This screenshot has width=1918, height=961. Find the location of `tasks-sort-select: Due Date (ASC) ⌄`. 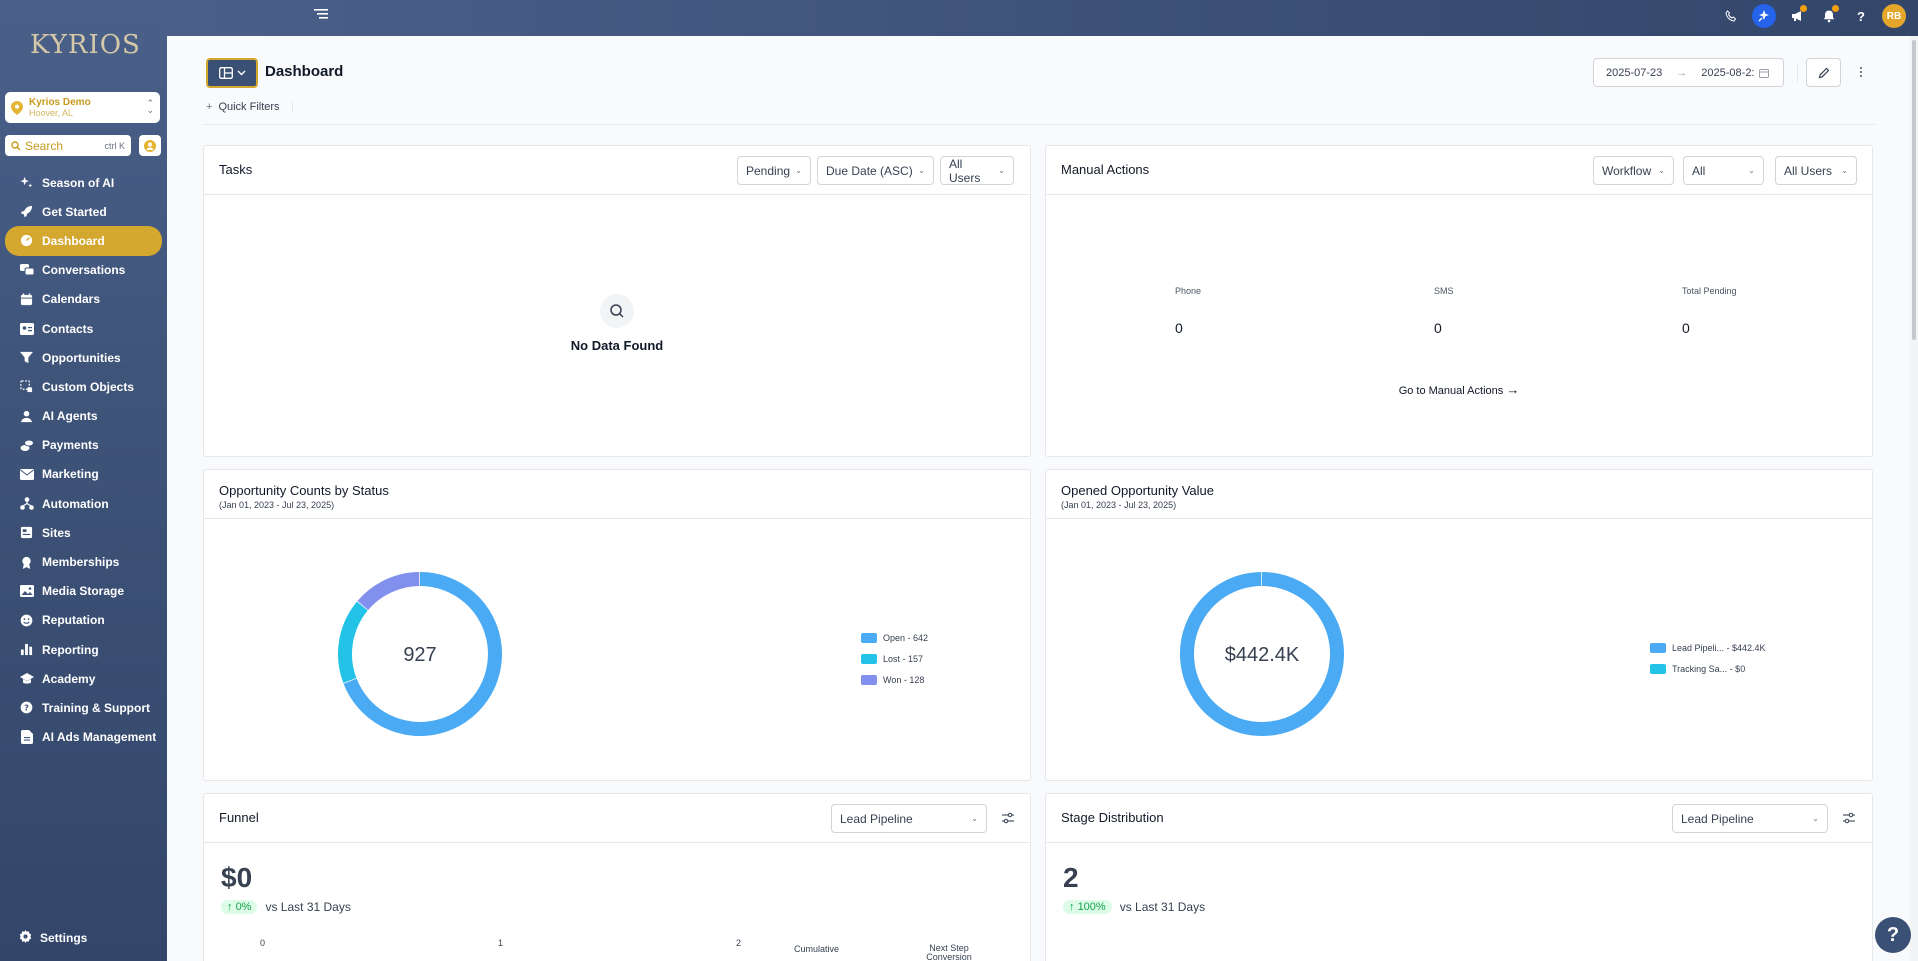

tasks-sort-select: Due Date (ASC) ⌄ is located at coordinates (875, 170).